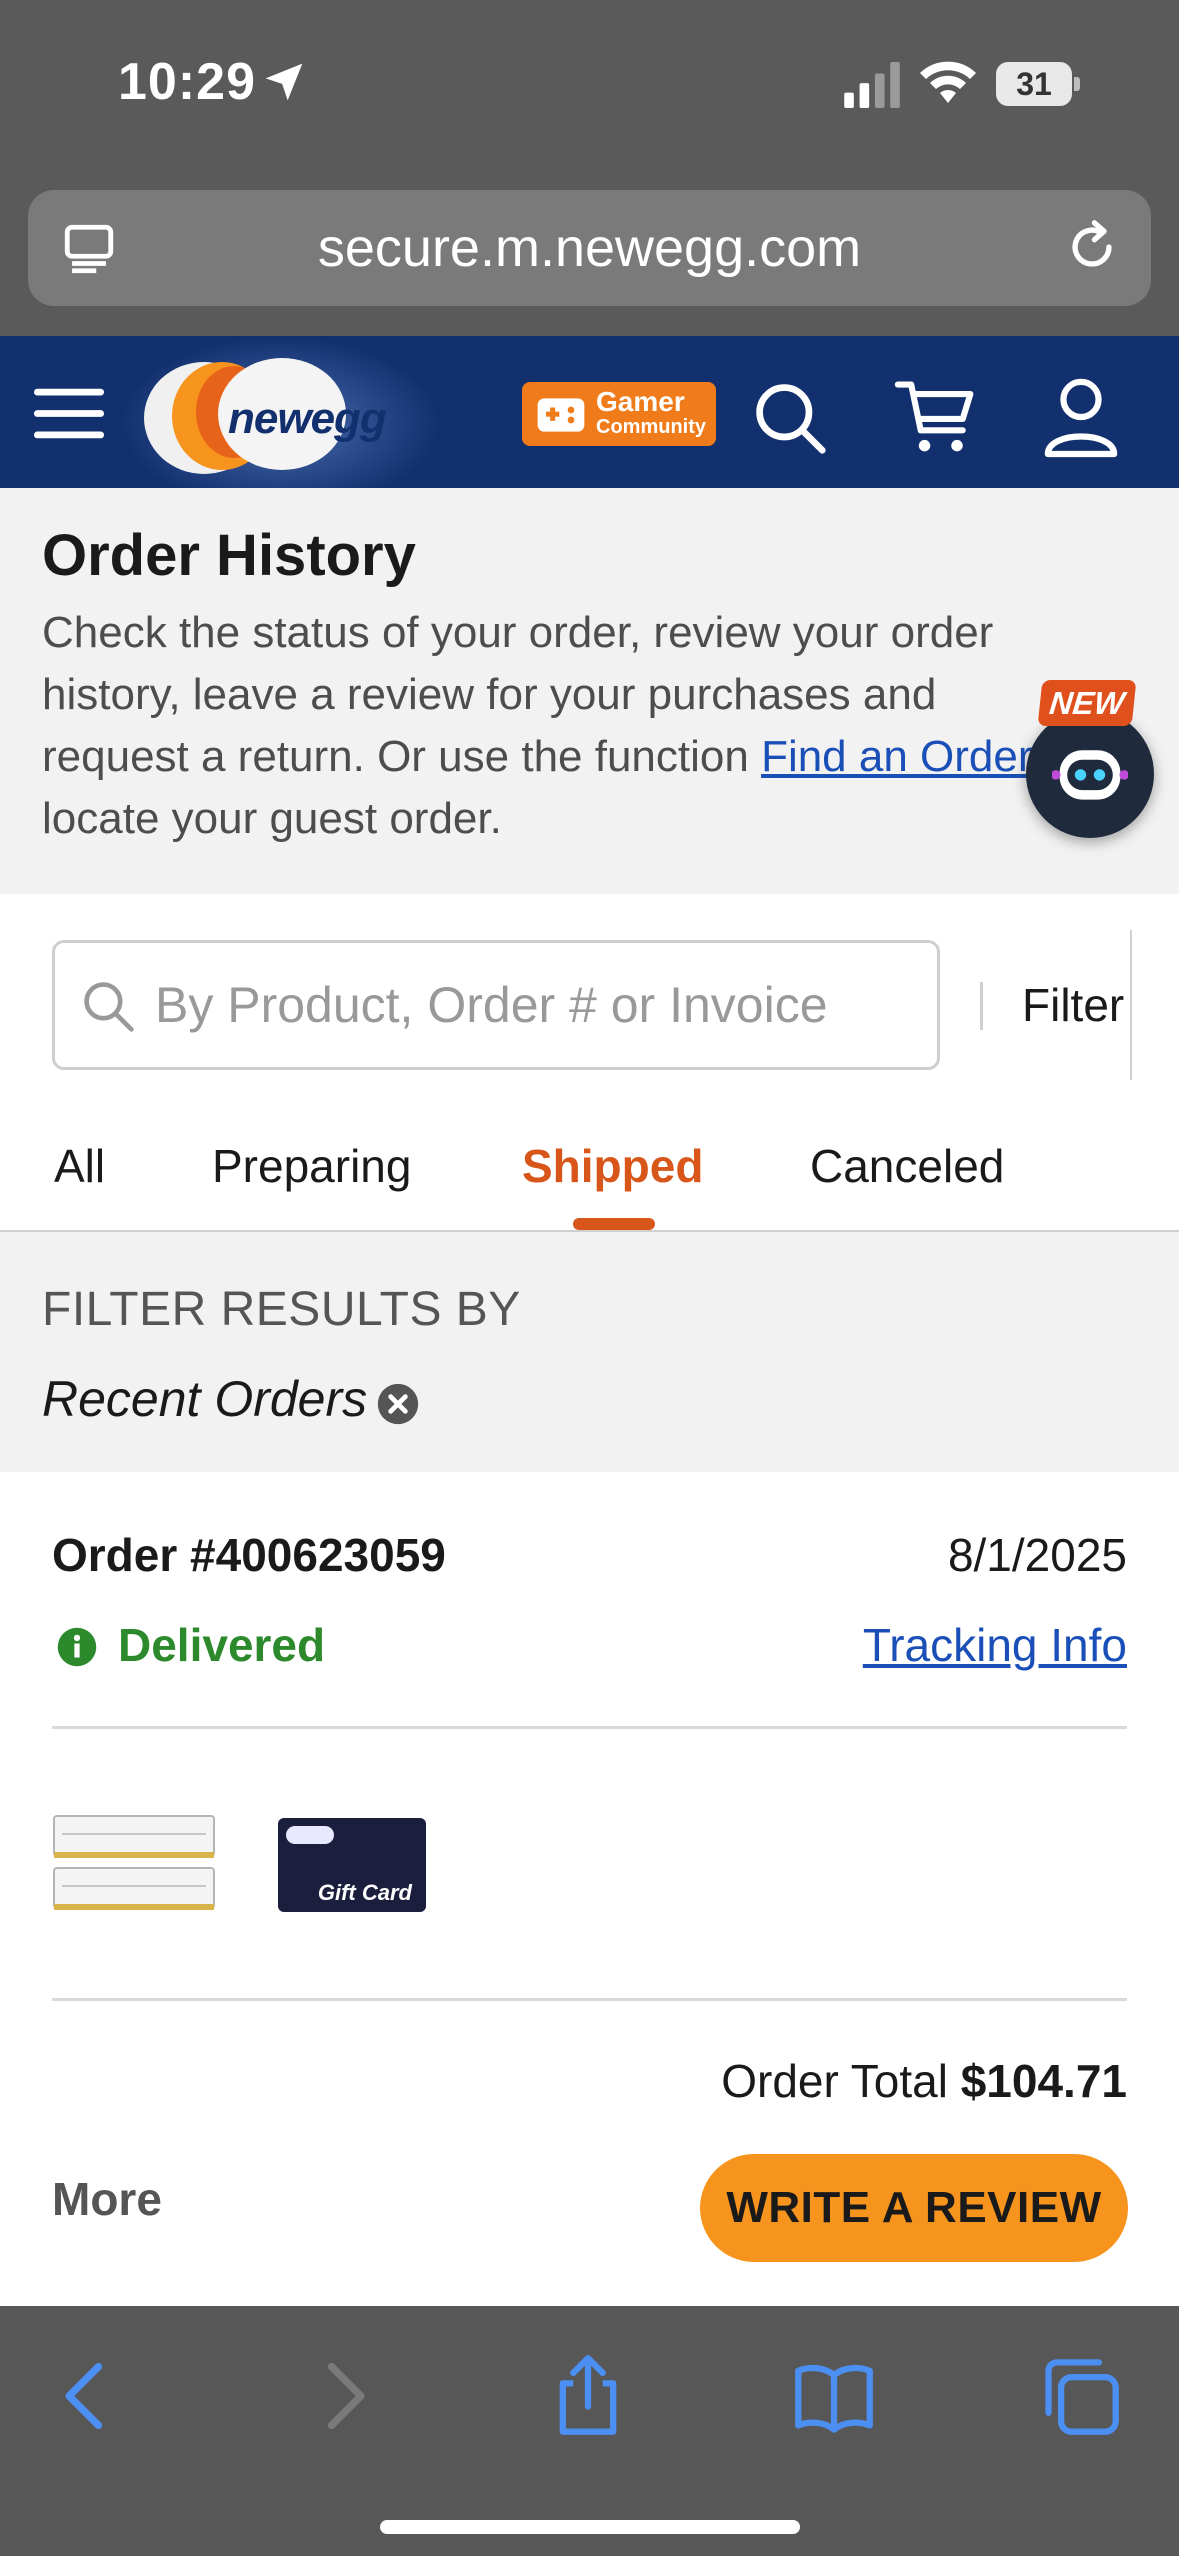 This screenshot has height=2556, width=1179. I want to click on home-indicator, so click(590, 2527).